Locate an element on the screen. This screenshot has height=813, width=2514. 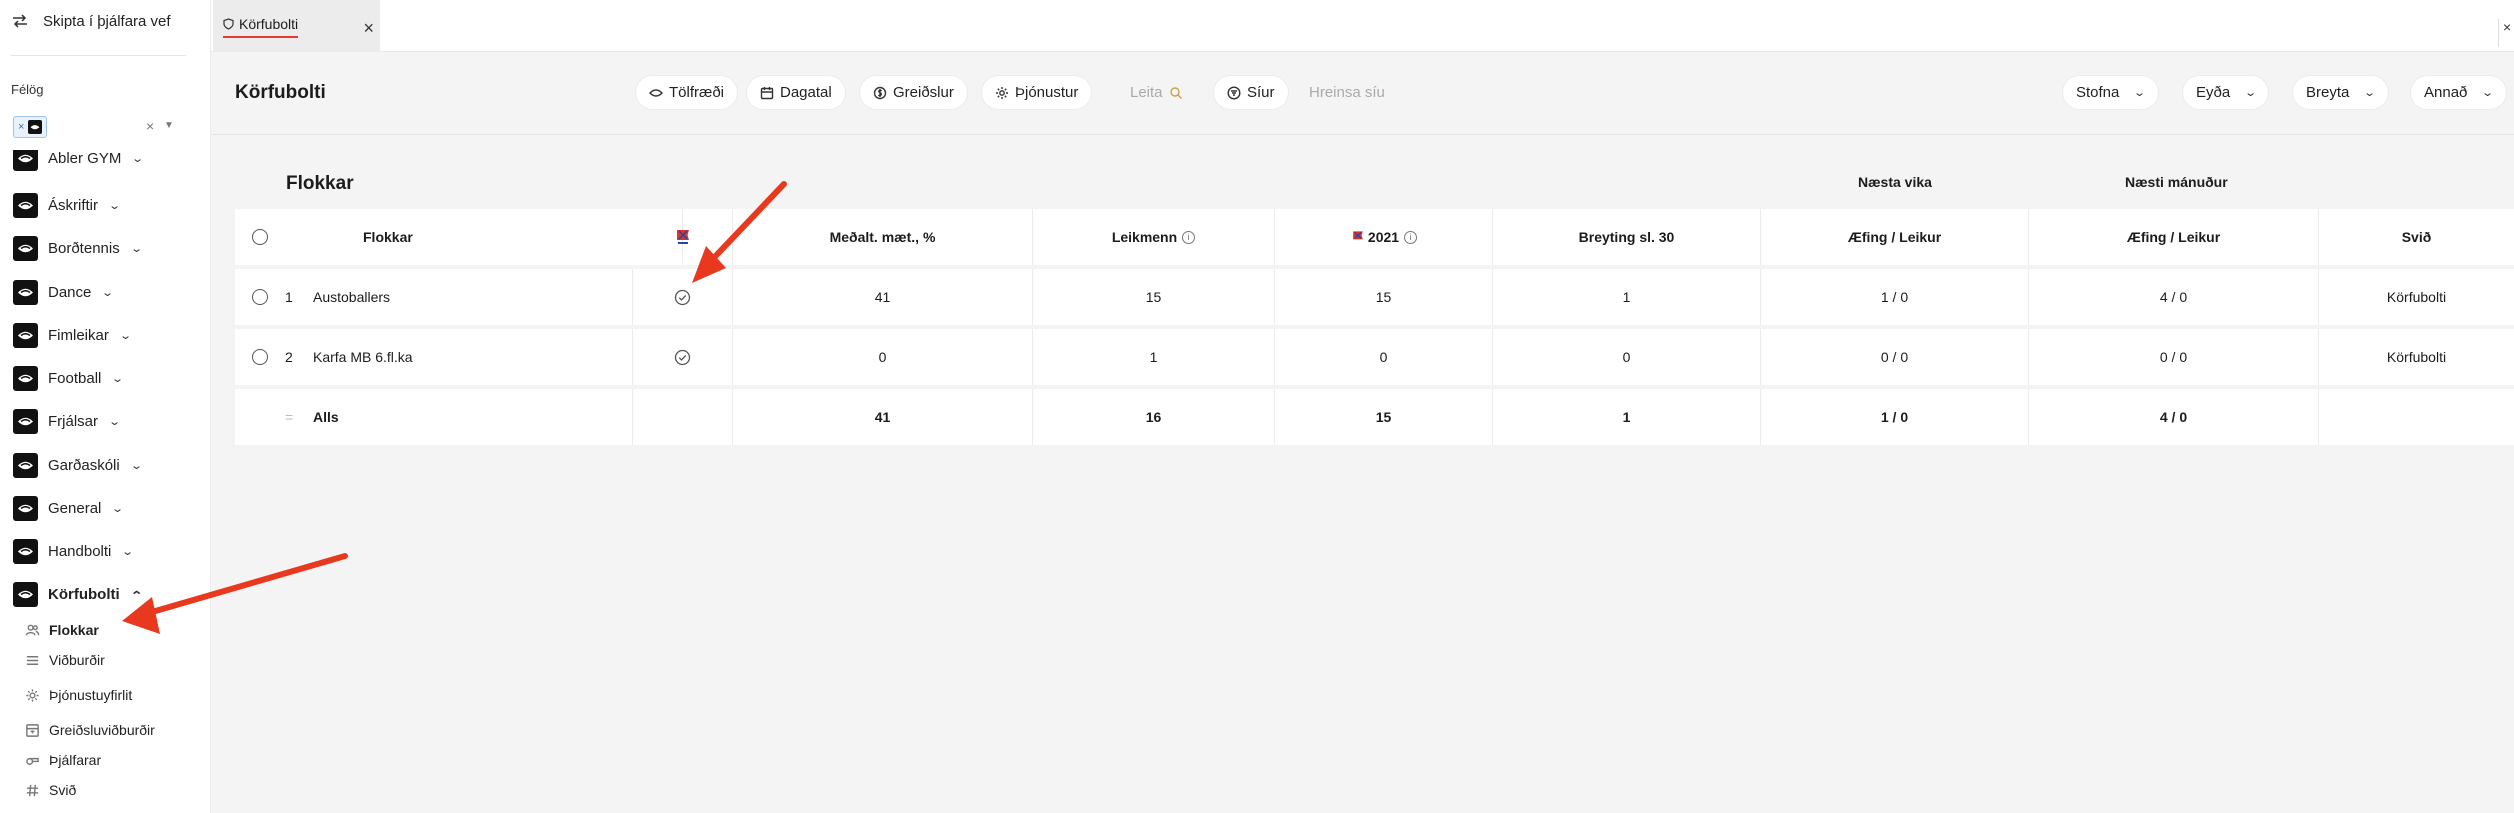
felog-label: Félög is located at coordinates (27, 89).